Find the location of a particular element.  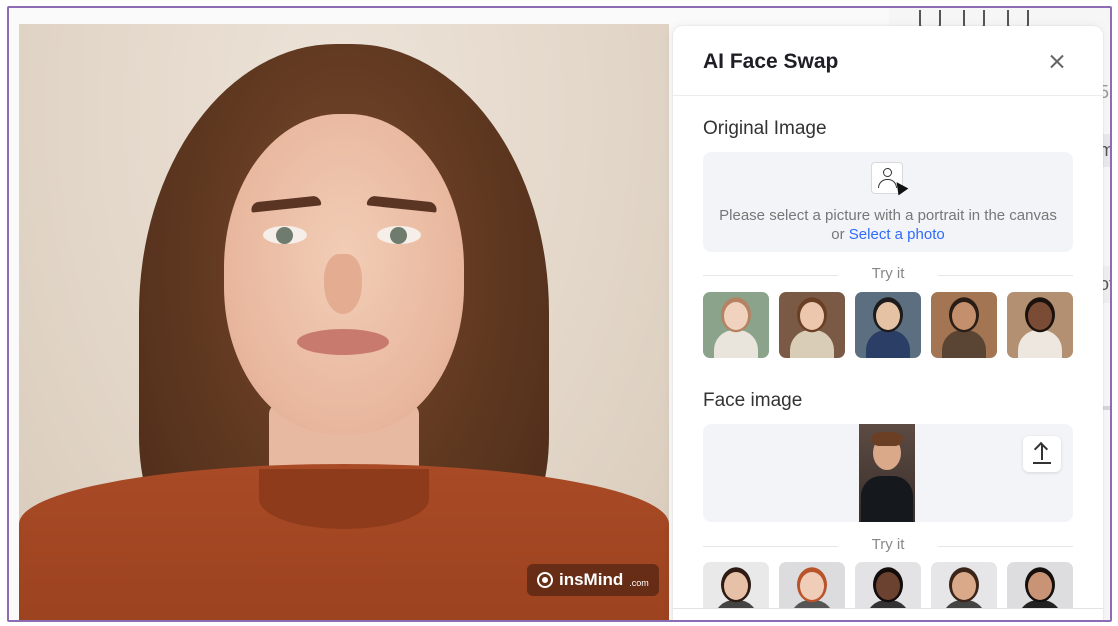

close-icon is located at coordinates (1057, 62).